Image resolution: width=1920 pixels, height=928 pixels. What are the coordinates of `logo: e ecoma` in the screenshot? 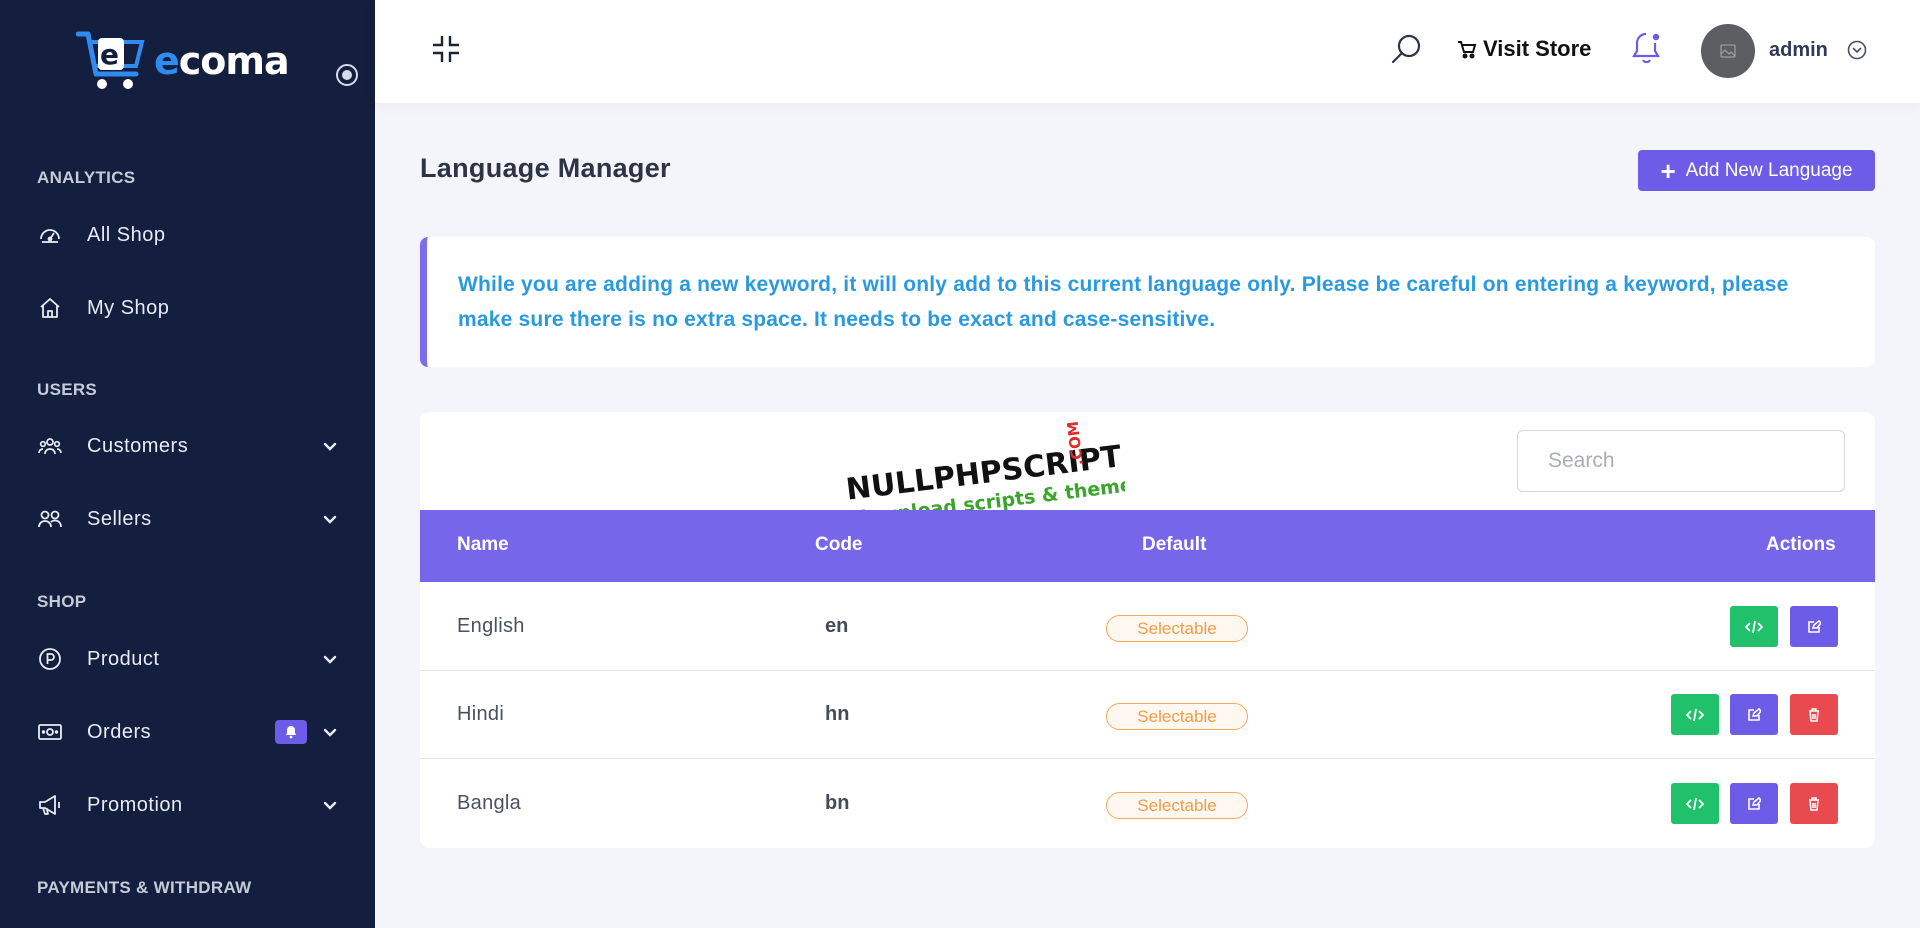 It's located at (183, 61).